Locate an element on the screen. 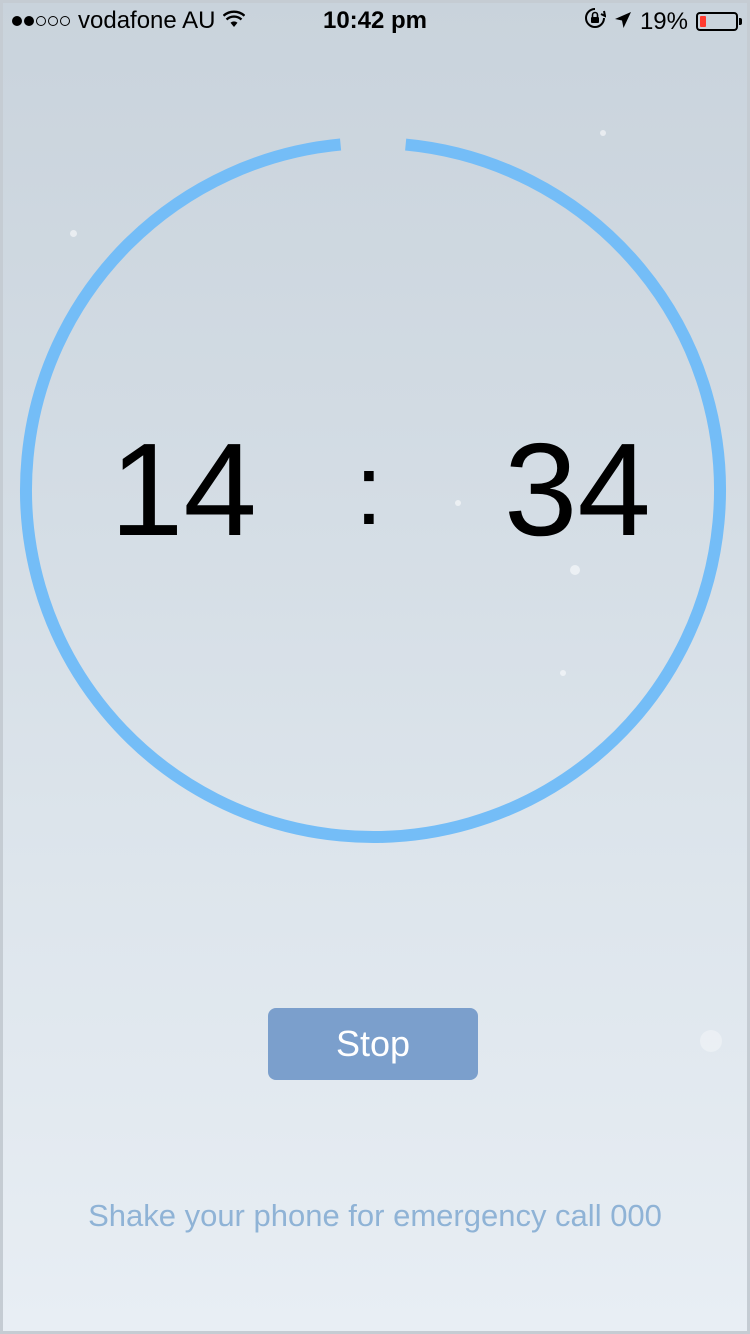 Image resolution: width=750 pixels, height=1334 pixels. timer-seconds: 34 is located at coordinates (577, 489).